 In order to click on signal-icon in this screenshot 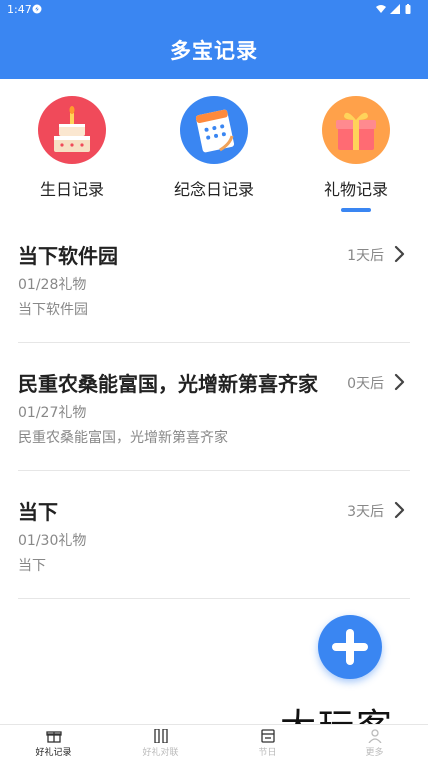, I will do `click(395, 9)`.